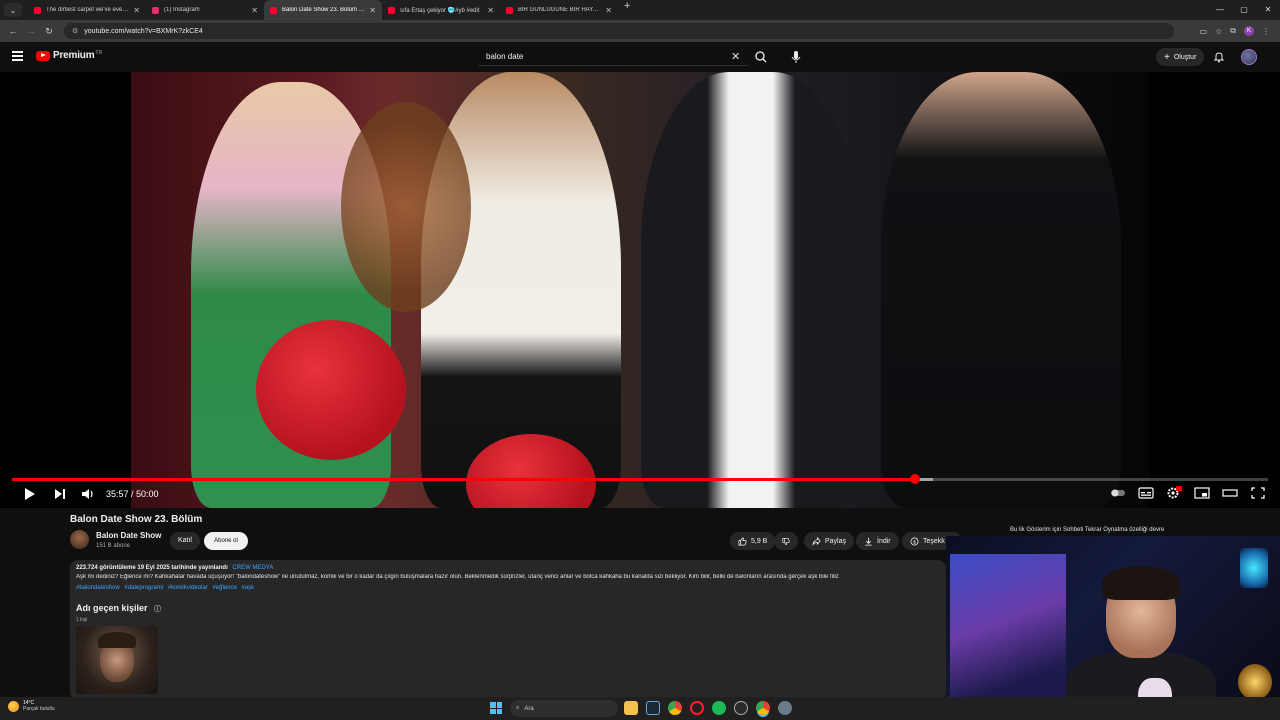 The height and width of the screenshot is (720, 1280). What do you see at coordinates (87, 10) in the screenshot?
I see `browser-tab: The dirtiest carpet we've ever cl ✕` at bounding box center [87, 10].